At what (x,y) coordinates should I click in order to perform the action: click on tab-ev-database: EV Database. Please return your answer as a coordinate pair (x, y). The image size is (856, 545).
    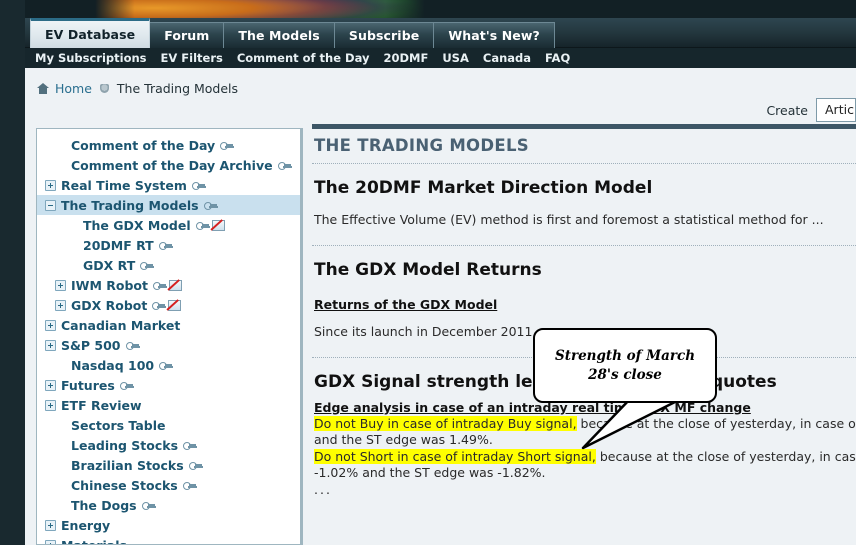
    Looking at the image, I should click on (90, 33).